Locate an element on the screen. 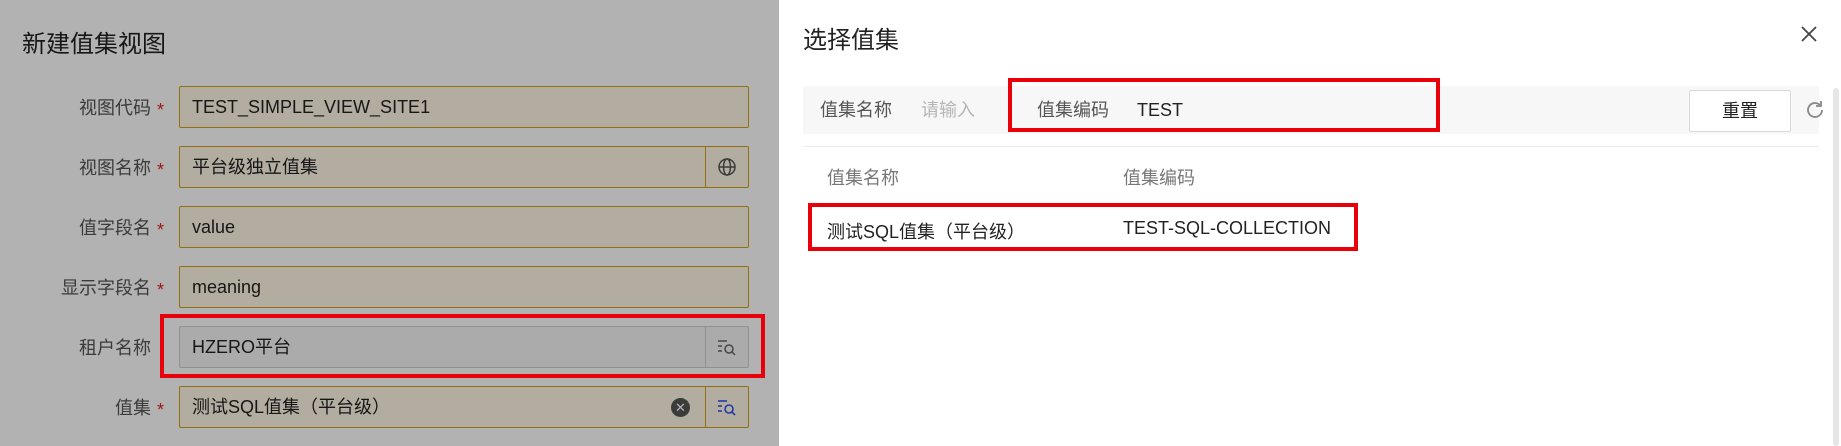  view-name-row: 视图名称 * 平台级独立值集 is located at coordinates (389, 168).